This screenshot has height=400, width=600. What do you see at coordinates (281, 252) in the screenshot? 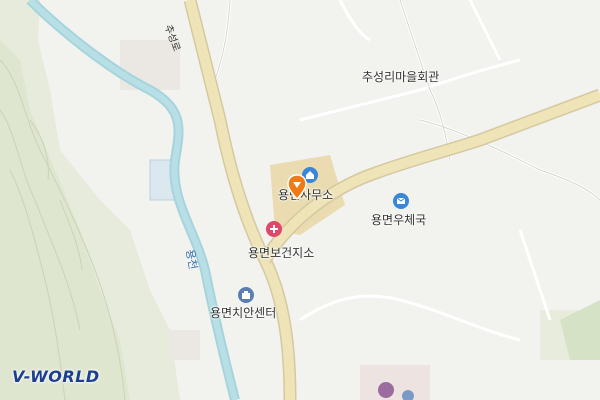
I see `place-label-health-center: 용면보건지소` at bounding box center [281, 252].